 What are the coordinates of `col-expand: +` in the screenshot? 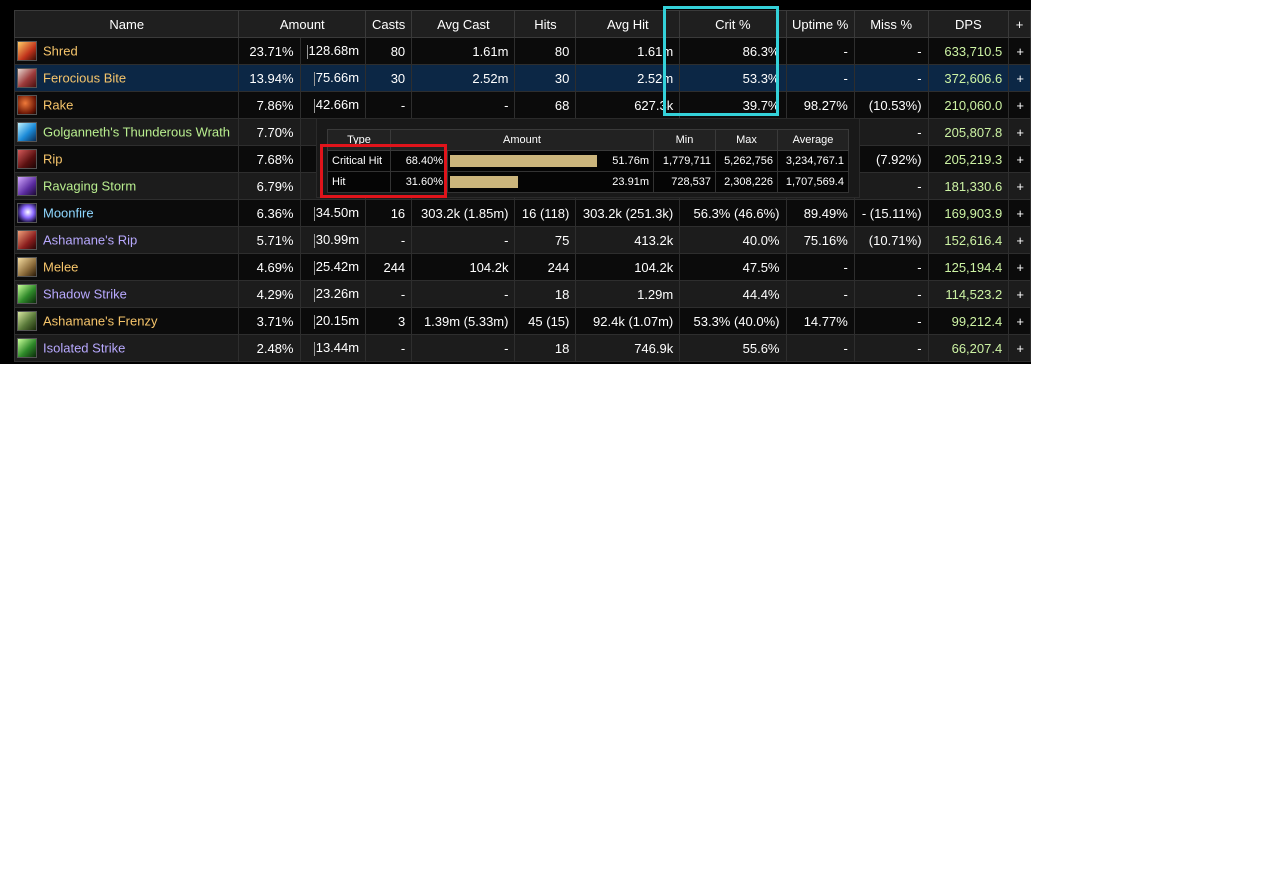 It's located at (1019, 24).